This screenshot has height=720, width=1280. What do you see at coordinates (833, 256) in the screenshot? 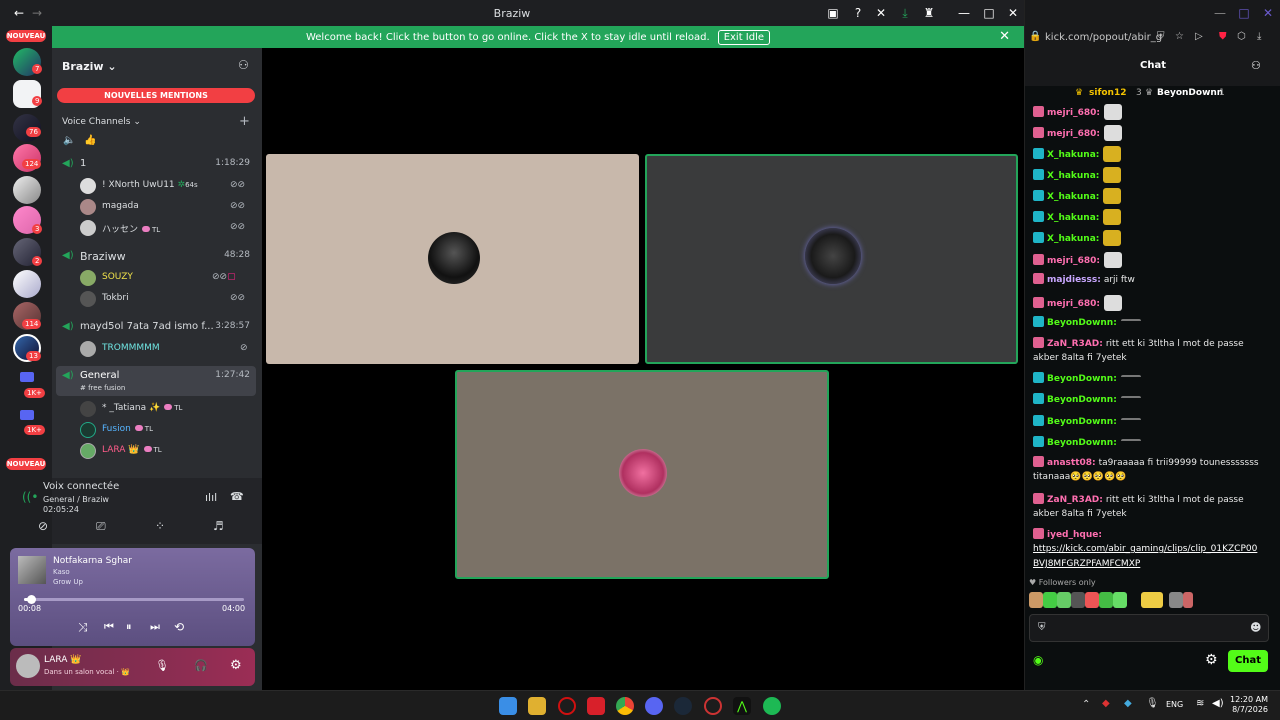
I see `participant-avatar` at bounding box center [833, 256].